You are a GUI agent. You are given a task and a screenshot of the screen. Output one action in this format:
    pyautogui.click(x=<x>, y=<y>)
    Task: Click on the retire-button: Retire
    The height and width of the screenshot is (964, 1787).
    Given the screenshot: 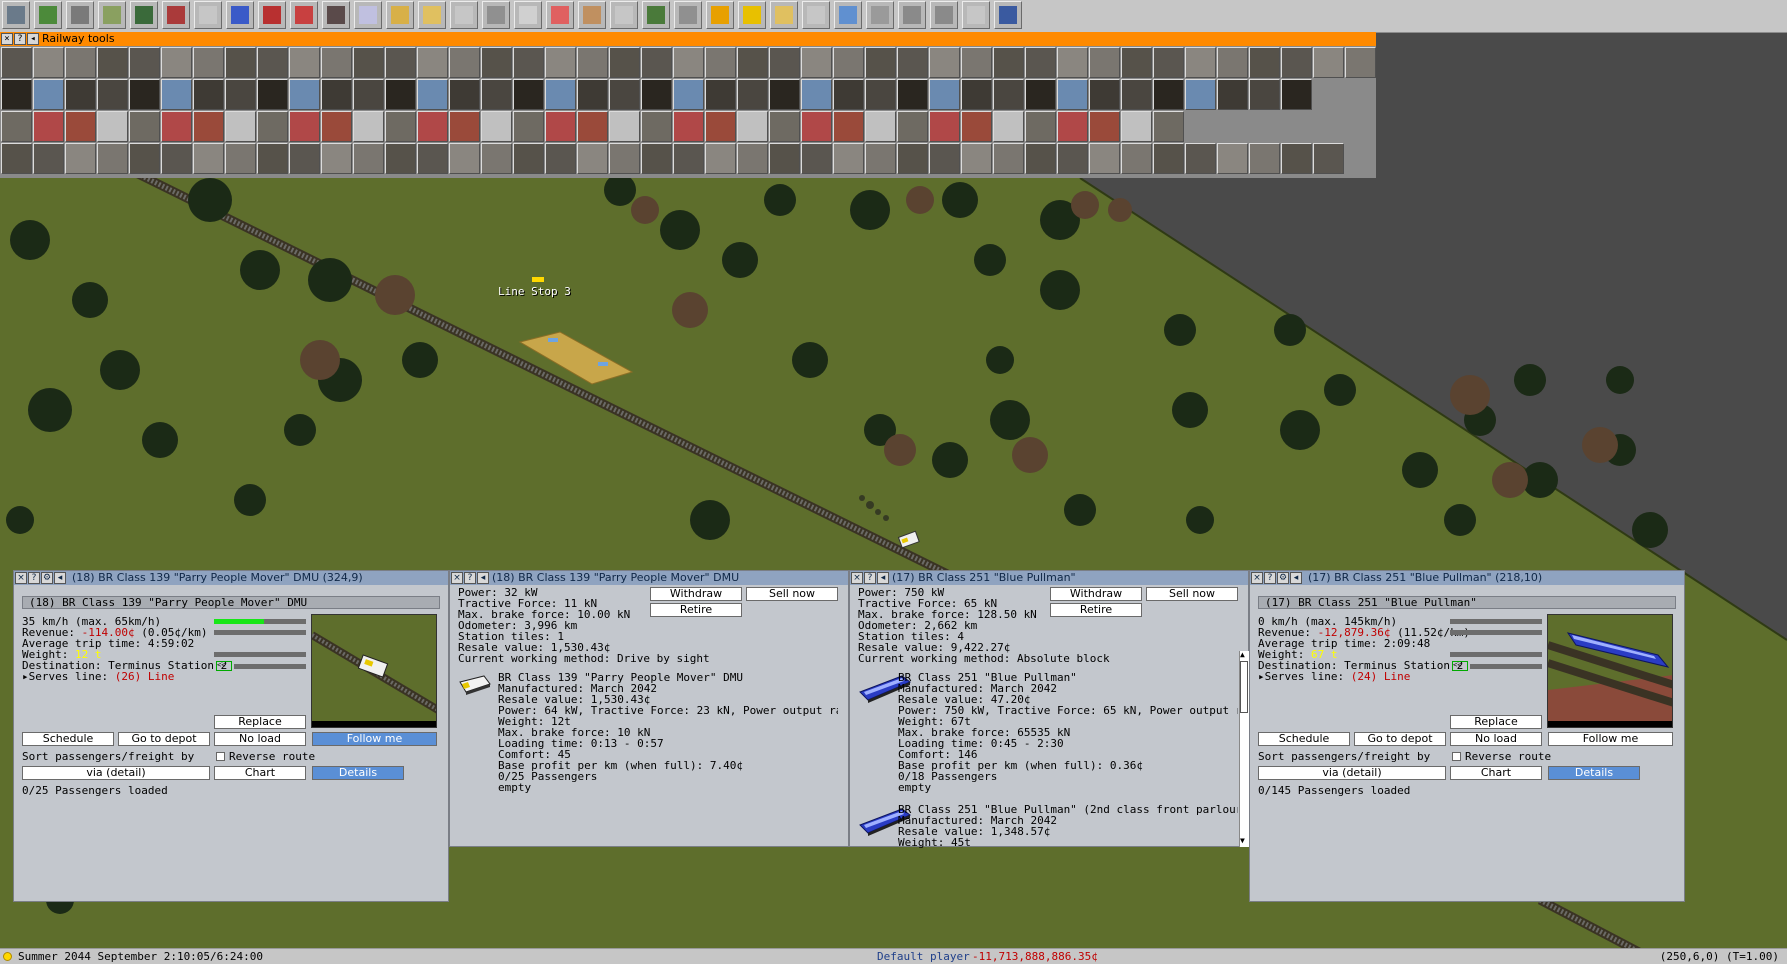 What is the action you would take?
    pyautogui.click(x=1096, y=610)
    